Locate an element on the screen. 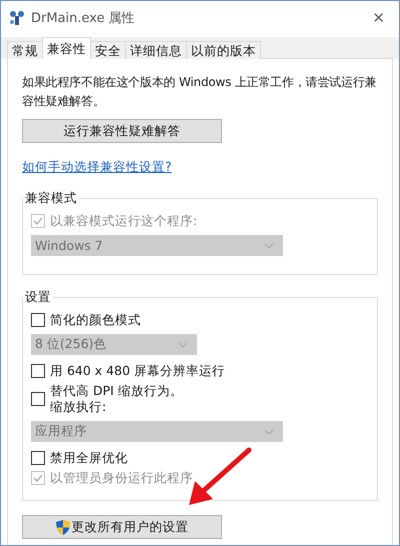 The image size is (400, 546). help-link: 如何手动选择兼容性设置? is located at coordinates (97, 166).